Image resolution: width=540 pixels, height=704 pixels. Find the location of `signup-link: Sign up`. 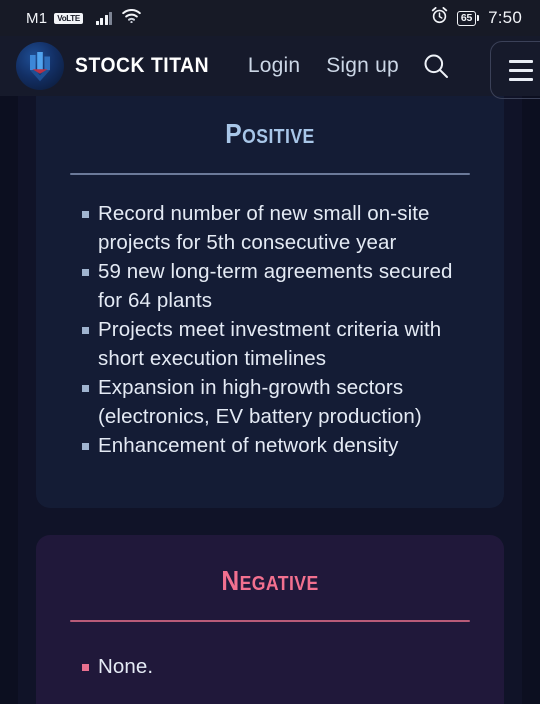

signup-link: Sign up is located at coordinates (362, 66).